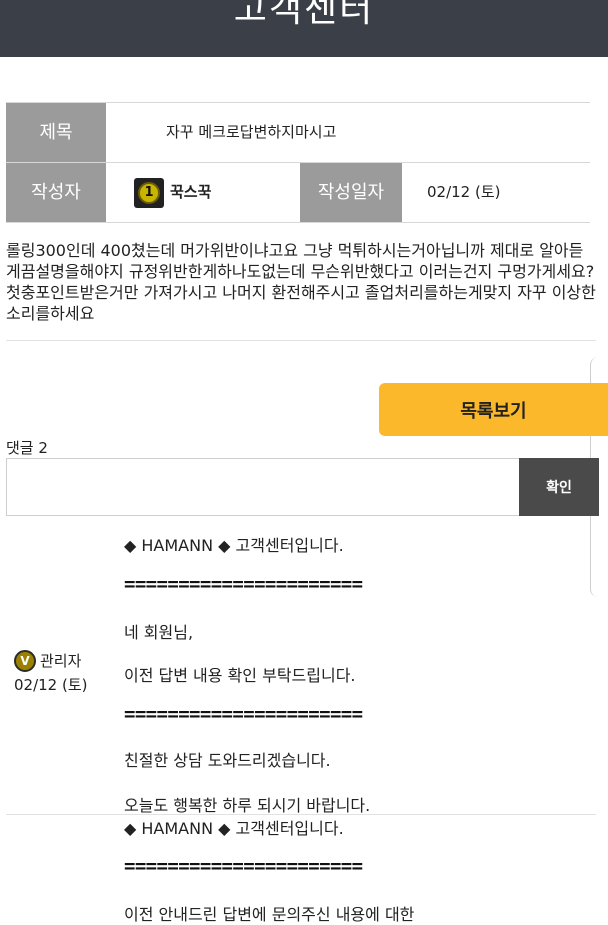  Describe the element at coordinates (262, 487) in the screenshot. I see `comment-input` at that location.